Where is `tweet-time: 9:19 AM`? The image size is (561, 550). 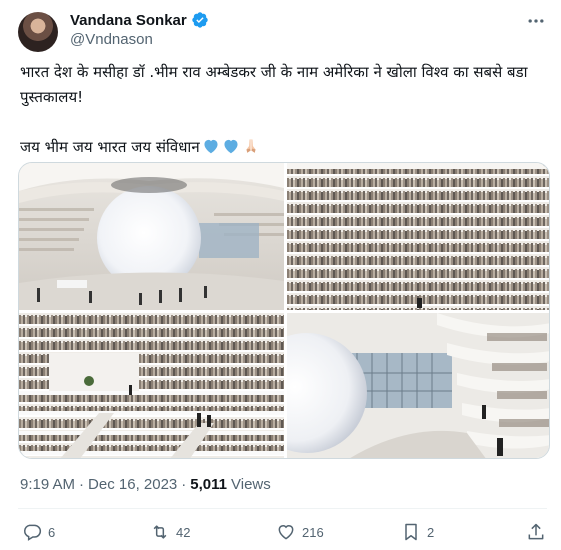 tweet-time: 9:19 AM is located at coordinates (47, 484).